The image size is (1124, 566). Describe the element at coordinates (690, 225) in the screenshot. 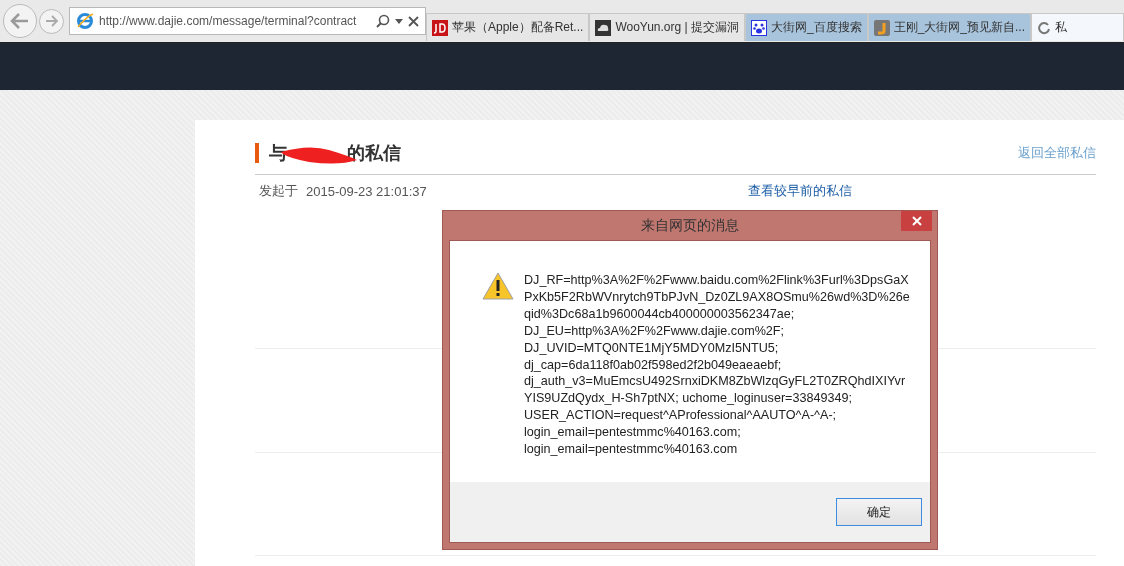

I see `dialog-title: 来自网页的消息` at that location.